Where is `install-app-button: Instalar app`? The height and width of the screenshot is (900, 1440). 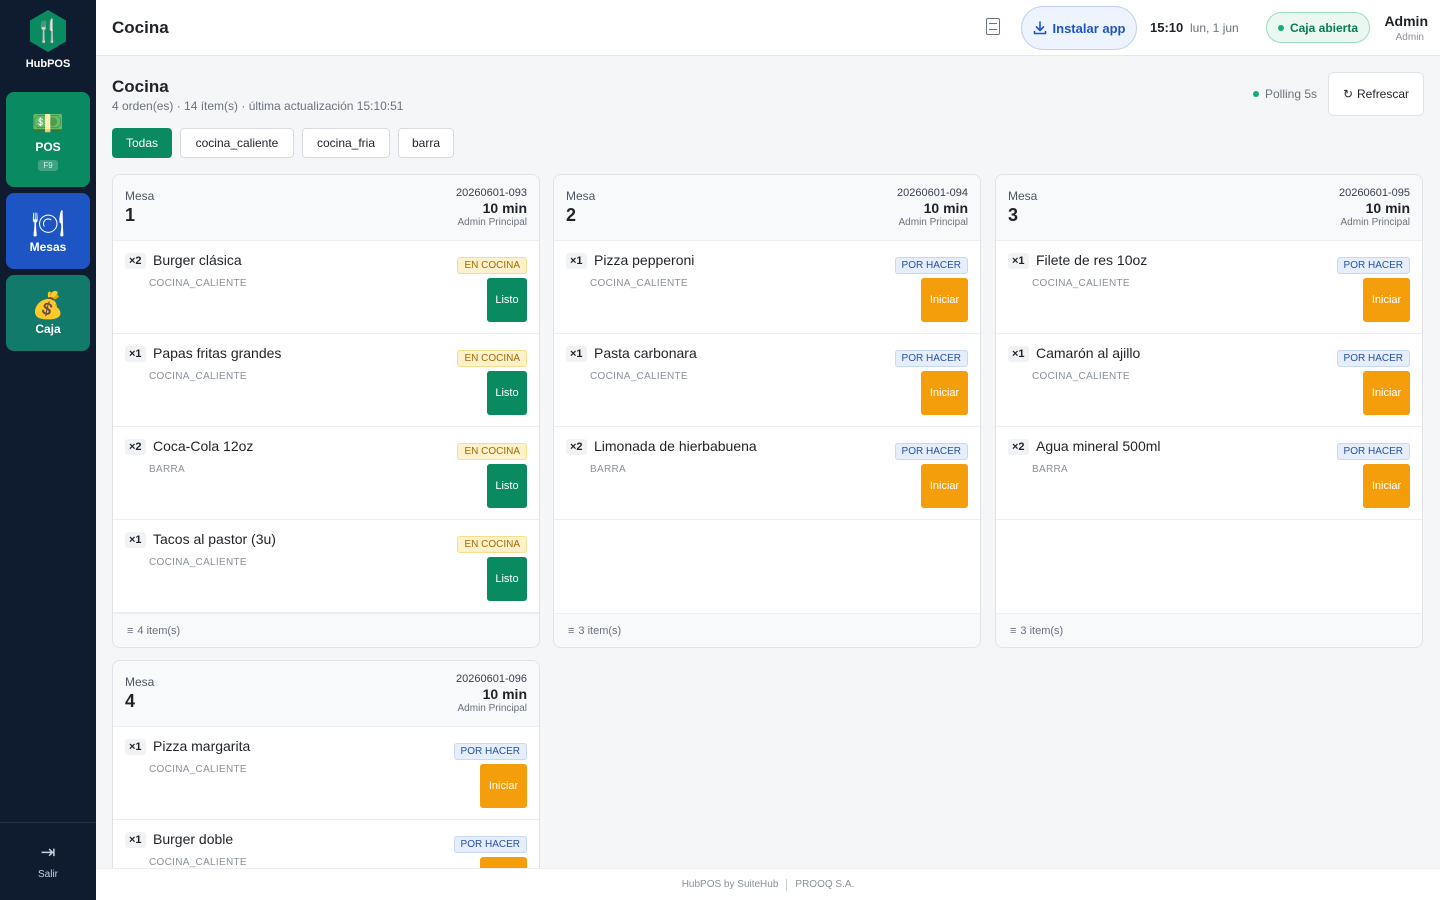 install-app-button: Instalar app is located at coordinates (1079, 28).